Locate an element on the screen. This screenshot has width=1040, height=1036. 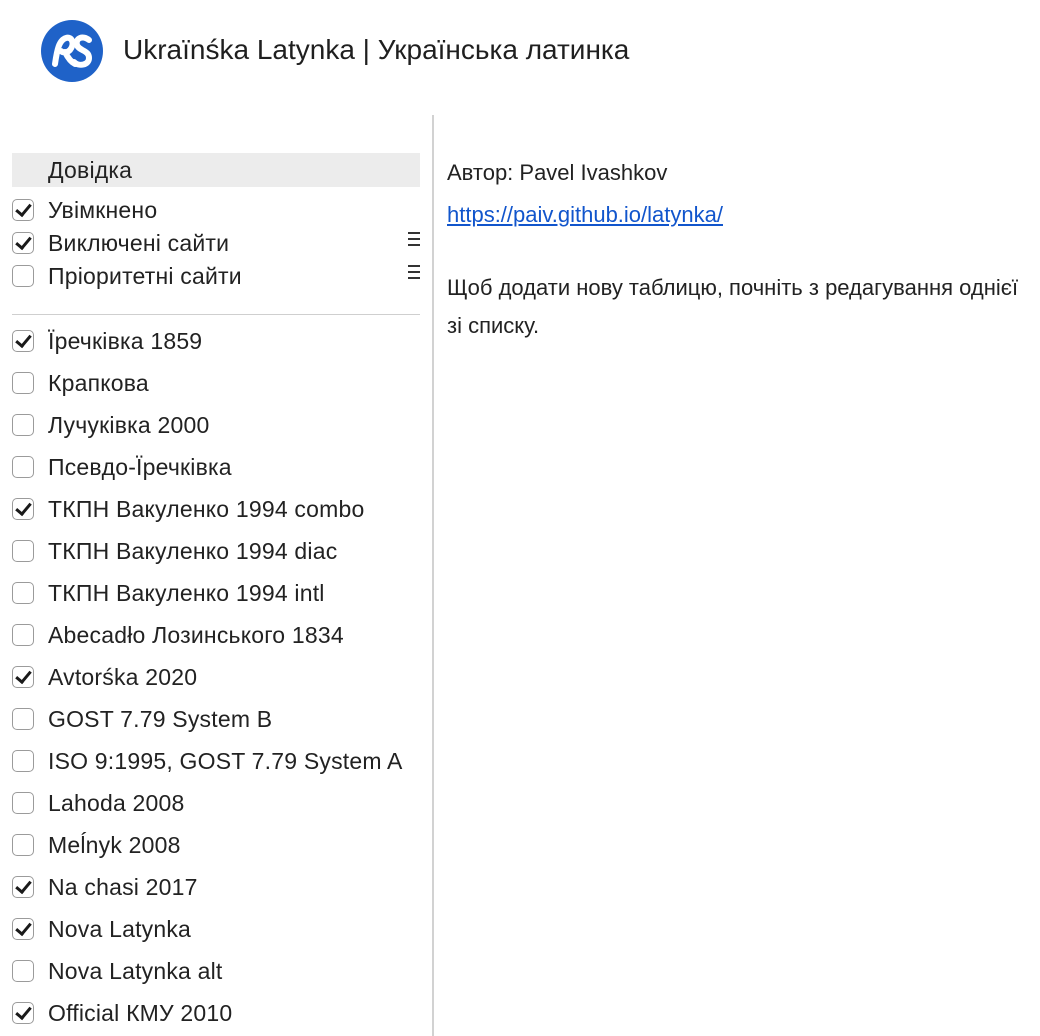
table-item: Nova Latynka alt is located at coordinates (216, 971).